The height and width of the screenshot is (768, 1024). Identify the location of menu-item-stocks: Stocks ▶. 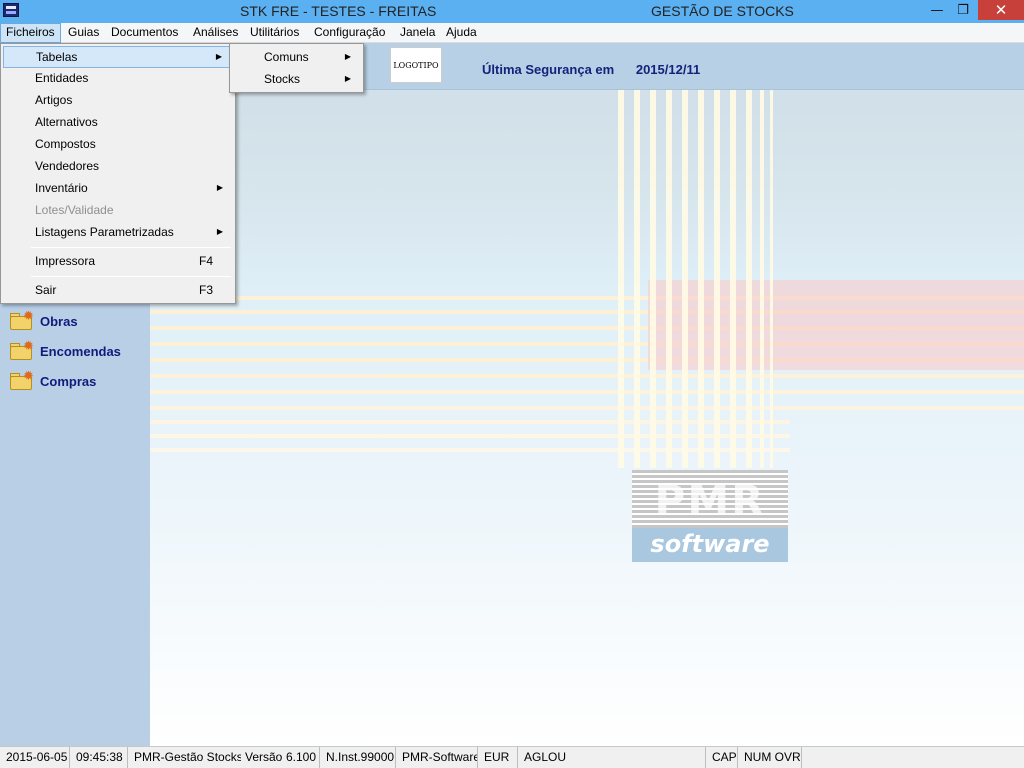
(296, 79).